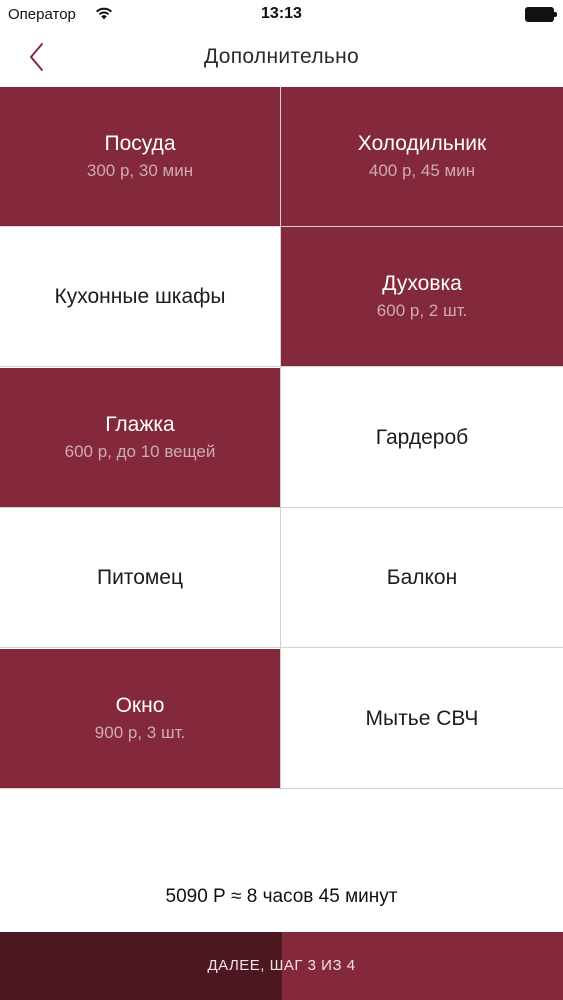 Image resolution: width=563 pixels, height=1000 pixels. I want to click on navigation-bar: Дополнительно, so click(281, 58).